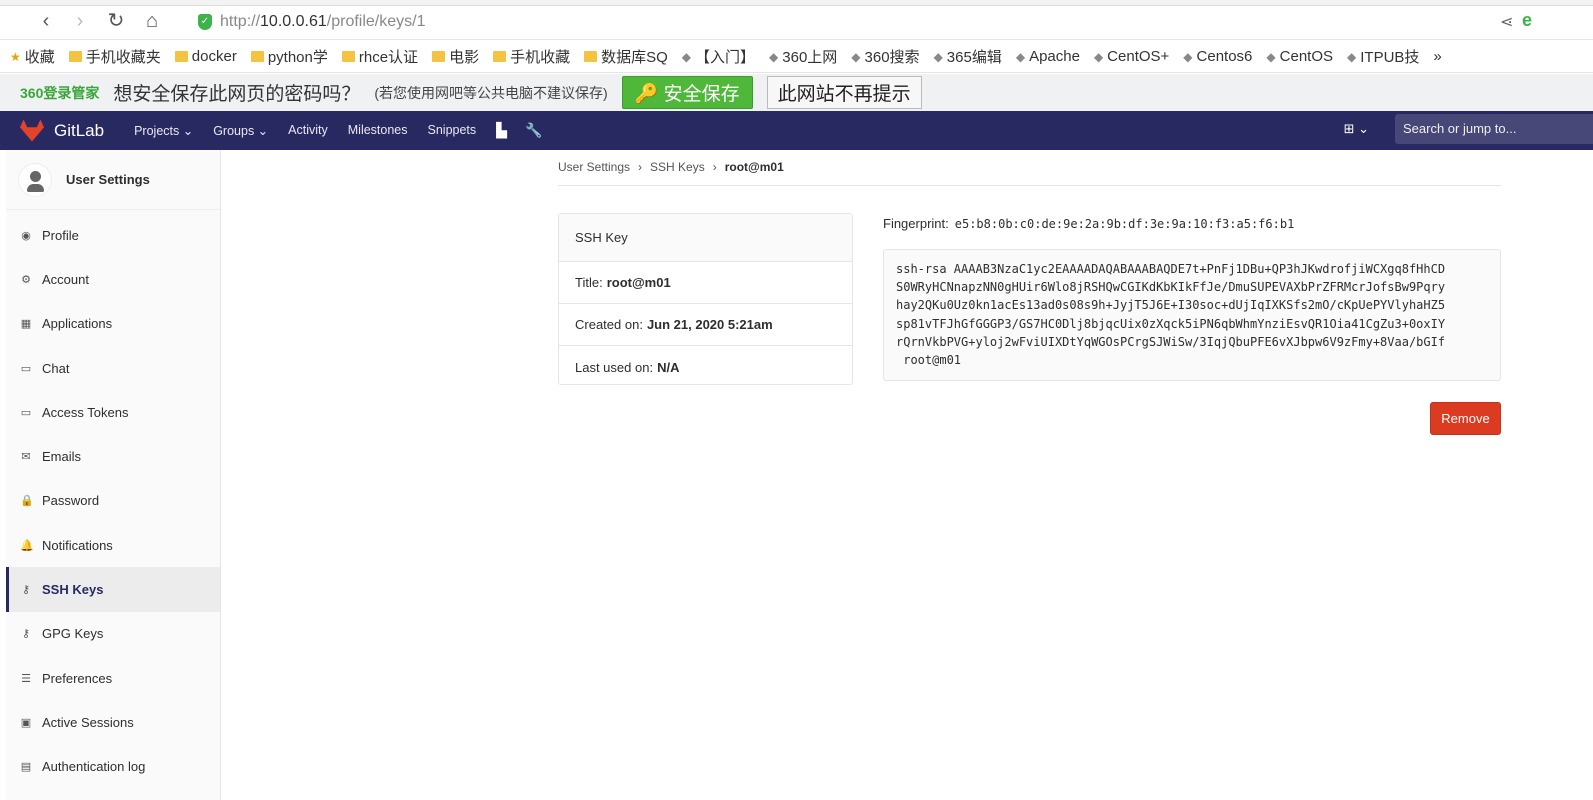 Image resolution: width=1593 pixels, height=800 pixels. What do you see at coordinates (123, 57) in the screenshot?
I see `bookmark-label: 手机收藏夹` at bounding box center [123, 57].